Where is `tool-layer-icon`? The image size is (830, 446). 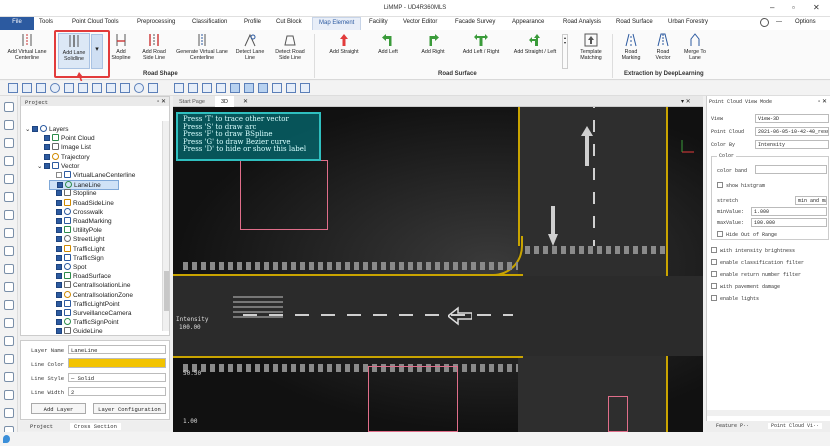
tool-layer-icon is located at coordinates (9, 377).